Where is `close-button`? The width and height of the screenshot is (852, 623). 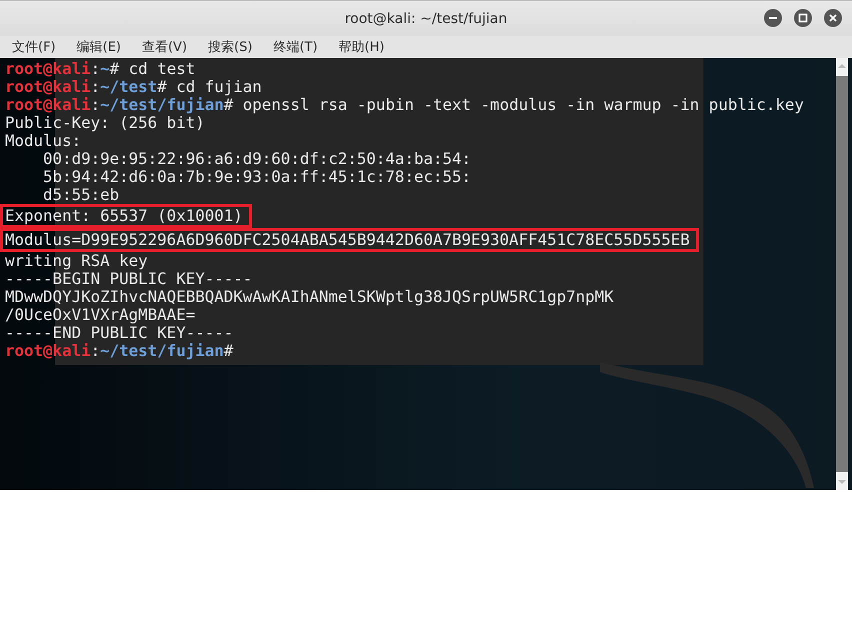
close-button is located at coordinates (833, 18).